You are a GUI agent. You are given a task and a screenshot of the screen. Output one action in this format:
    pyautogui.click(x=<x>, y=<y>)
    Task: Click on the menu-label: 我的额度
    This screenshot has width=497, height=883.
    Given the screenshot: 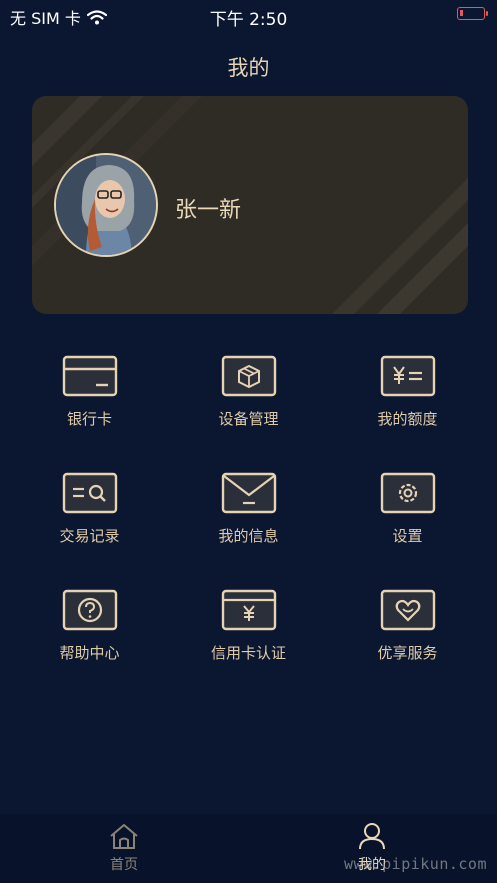 What is the action you would take?
    pyautogui.click(x=407, y=419)
    